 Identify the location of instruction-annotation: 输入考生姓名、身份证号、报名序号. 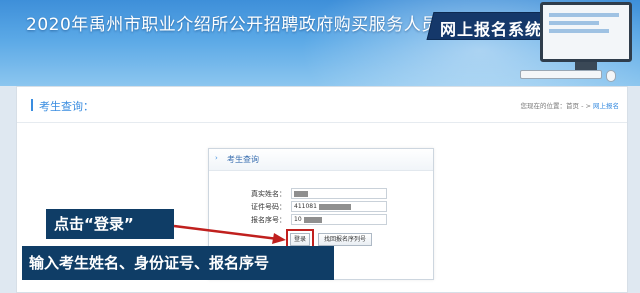
(178, 263).